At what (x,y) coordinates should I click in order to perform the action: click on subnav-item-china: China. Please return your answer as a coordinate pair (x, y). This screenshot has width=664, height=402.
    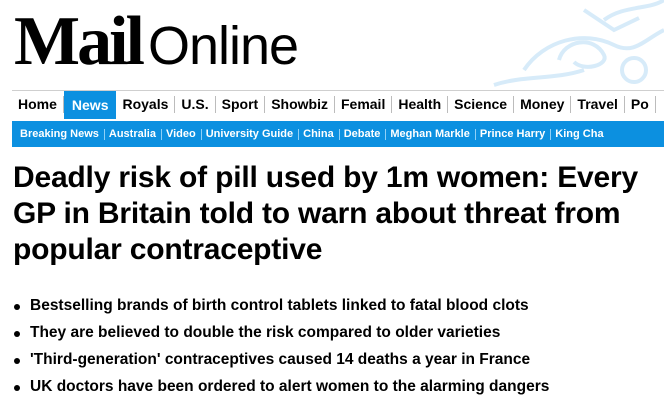
    Looking at the image, I should click on (318, 134).